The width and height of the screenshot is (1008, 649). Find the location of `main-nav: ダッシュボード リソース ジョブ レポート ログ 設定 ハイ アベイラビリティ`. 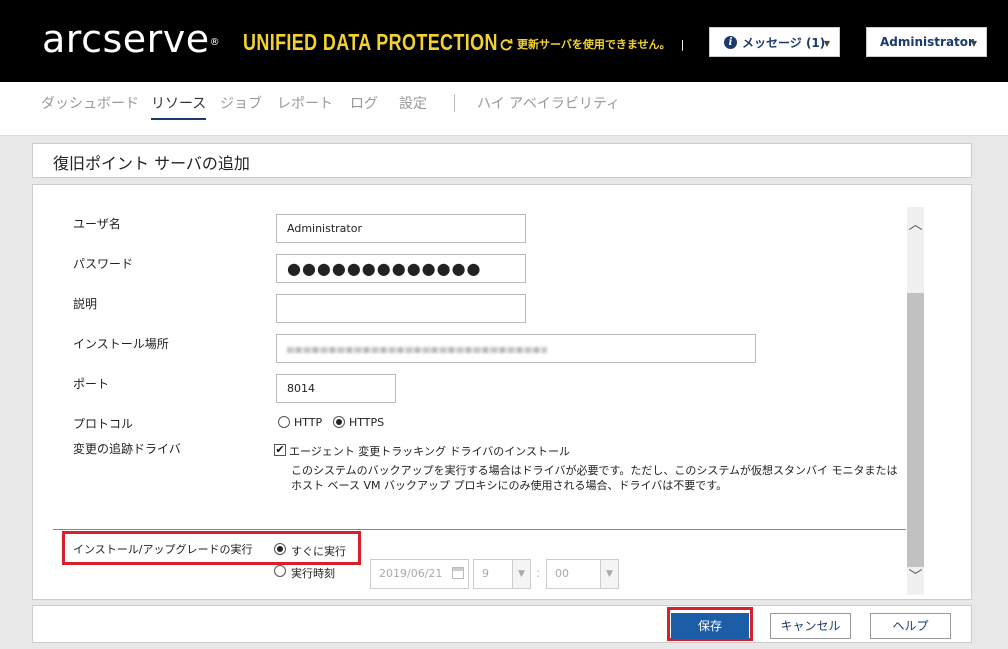

main-nav: ダッシュボード リソース ジョブ レポート ログ 設定 ハイ アベイラビリティ is located at coordinates (504, 109).